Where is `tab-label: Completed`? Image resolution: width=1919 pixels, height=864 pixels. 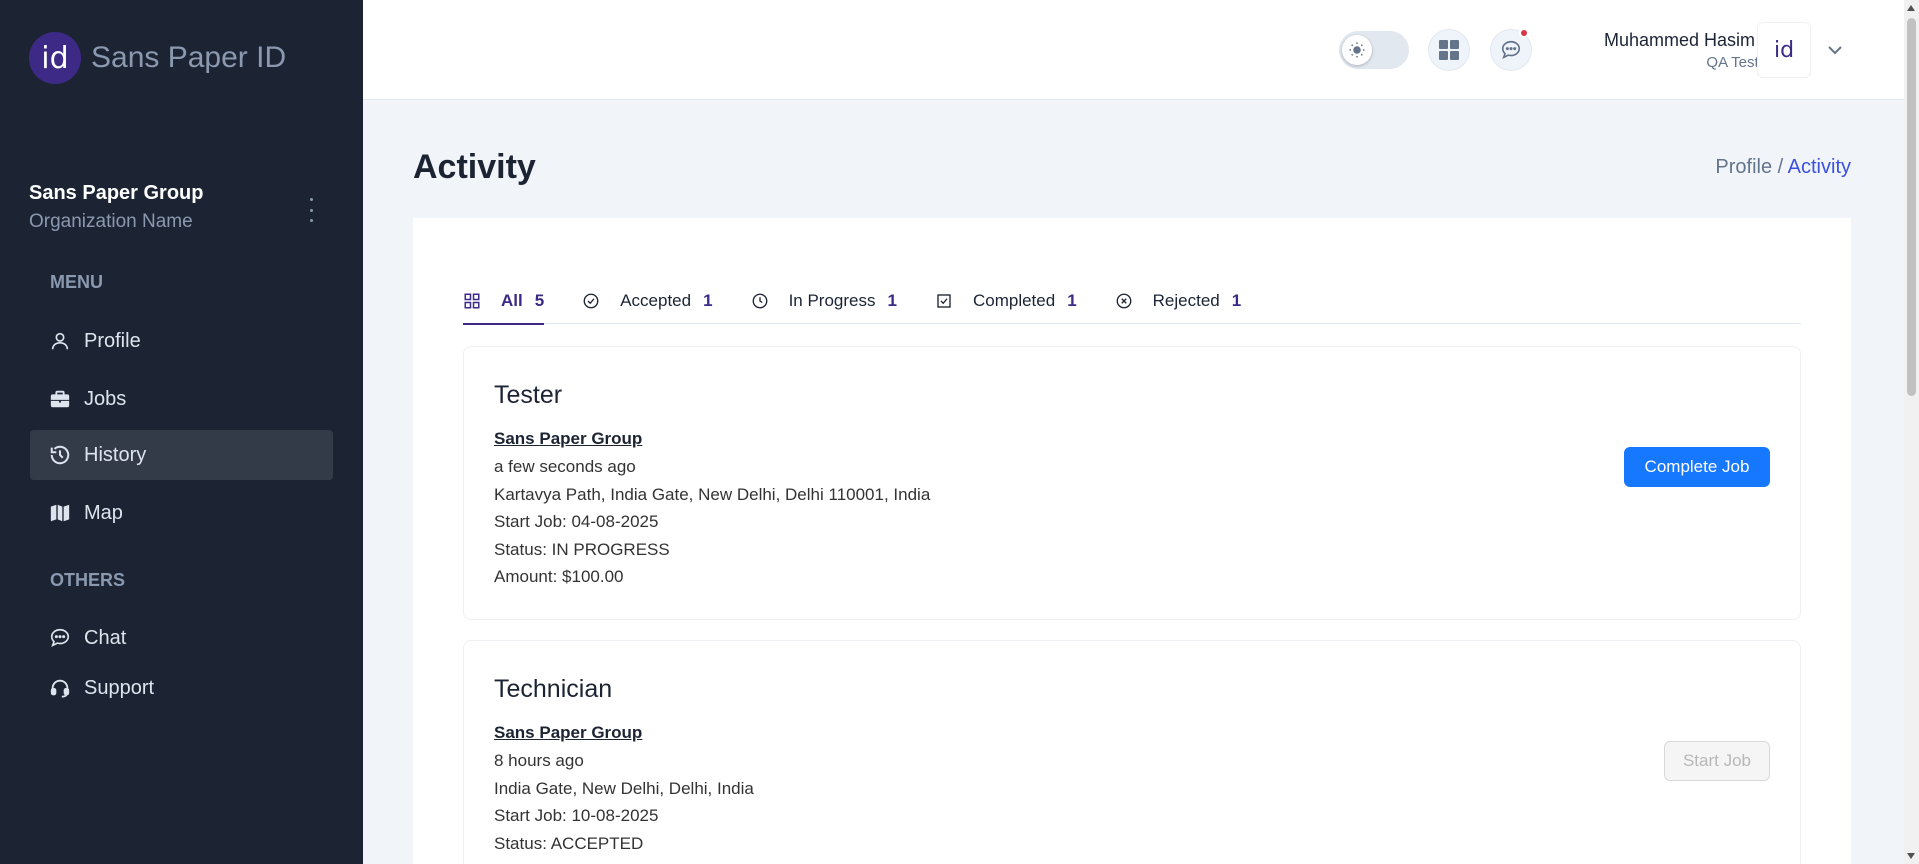
tab-label: Completed is located at coordinates (1014, 300).